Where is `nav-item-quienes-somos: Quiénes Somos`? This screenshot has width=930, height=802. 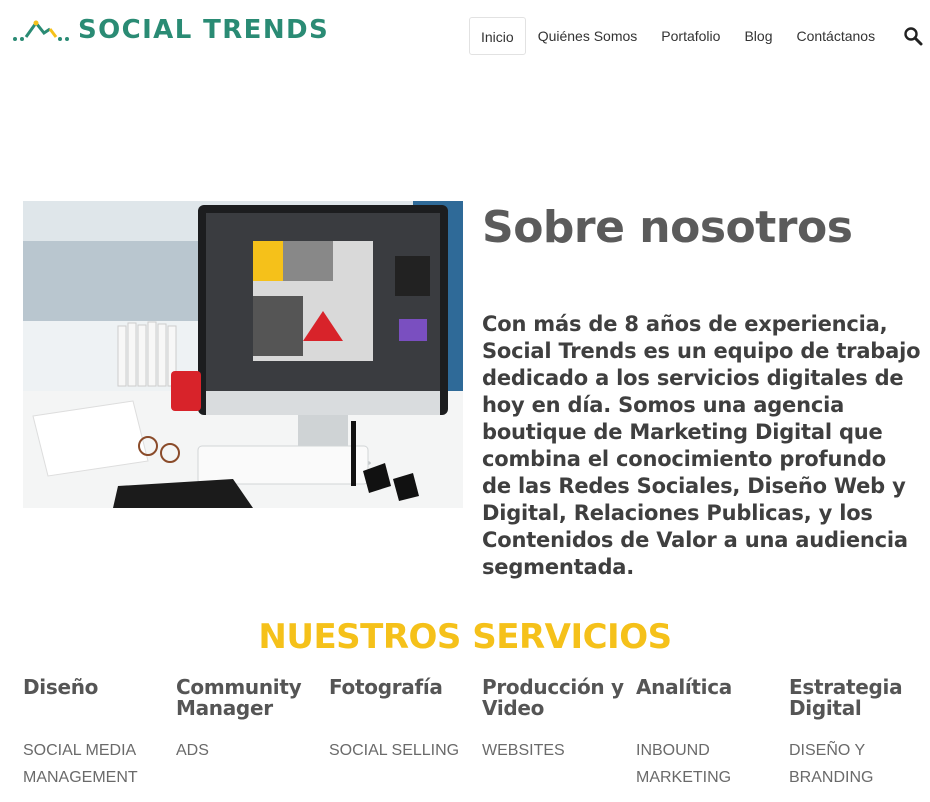 nav-item-quienes-somos: Quiénes Somos is located at coordinates (588, 36).